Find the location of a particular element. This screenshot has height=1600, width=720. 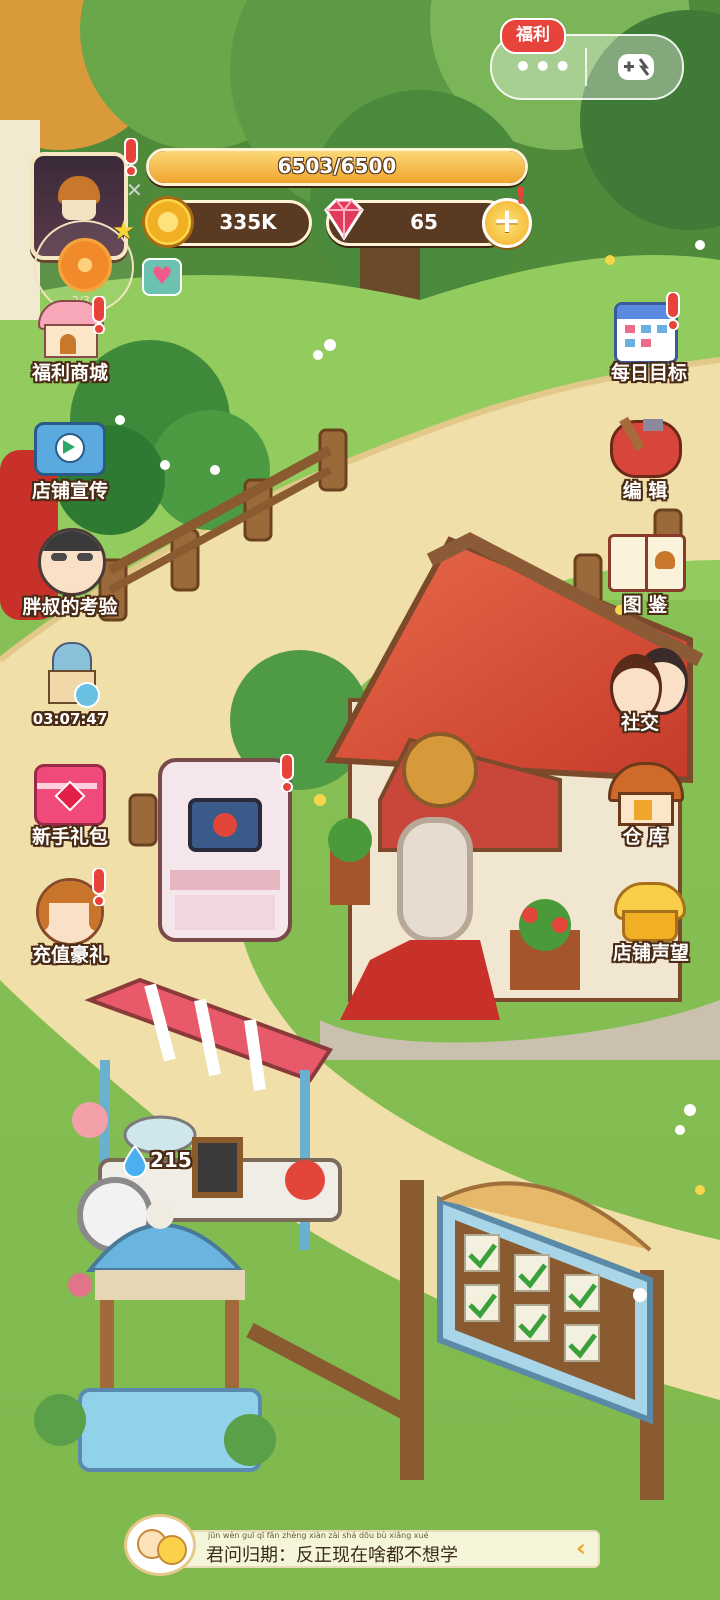

welfare-badge: 福利 is located at coordinates (533, 36).